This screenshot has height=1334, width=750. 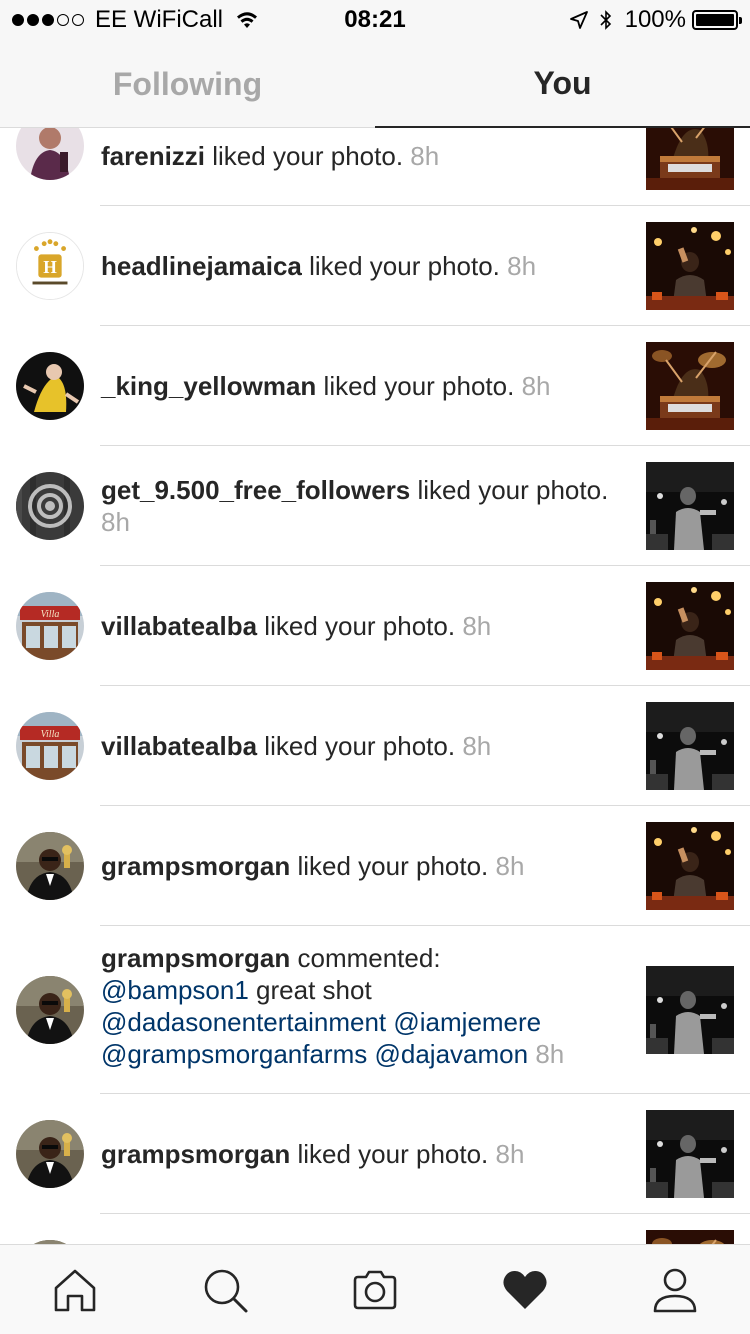 What do you see at coordinates (255, 490) in the screenshot?
I see `username-link: get_9.500_free_followers` at bounding box center [255, 490].